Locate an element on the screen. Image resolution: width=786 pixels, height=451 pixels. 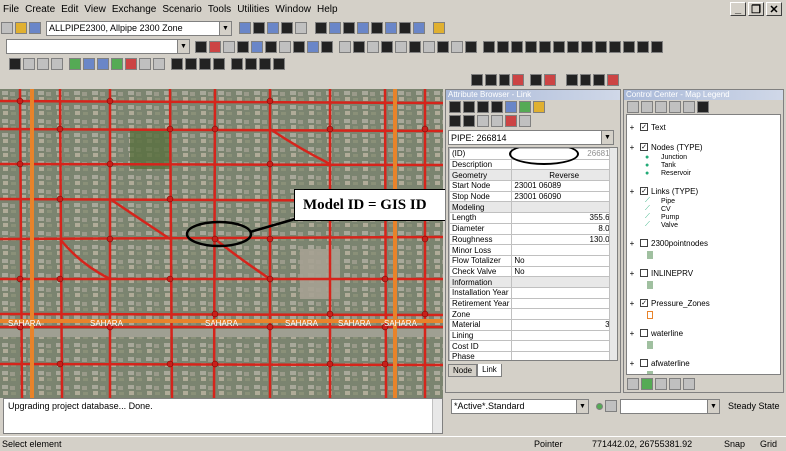
reservoir-icon is located at coordinates (103, 63).